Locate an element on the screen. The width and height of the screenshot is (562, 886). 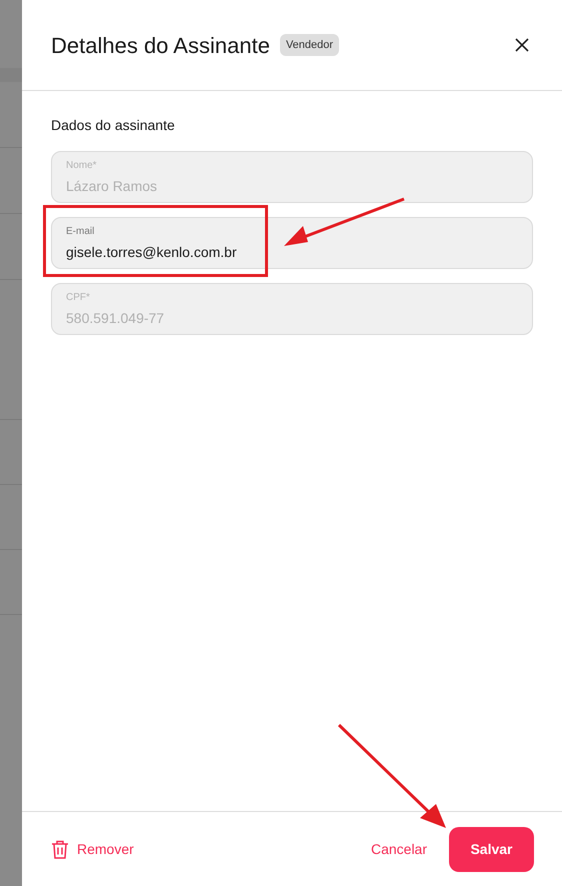
save-button: Salvar is located at coordinates (491, 849).